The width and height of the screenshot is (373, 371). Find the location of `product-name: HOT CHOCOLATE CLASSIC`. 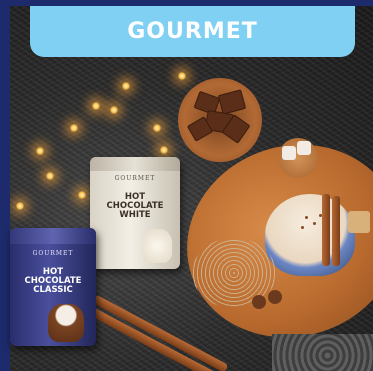

product-name: HOT CHOCOLATE CLASSIC is located at coordinates (53, 281).